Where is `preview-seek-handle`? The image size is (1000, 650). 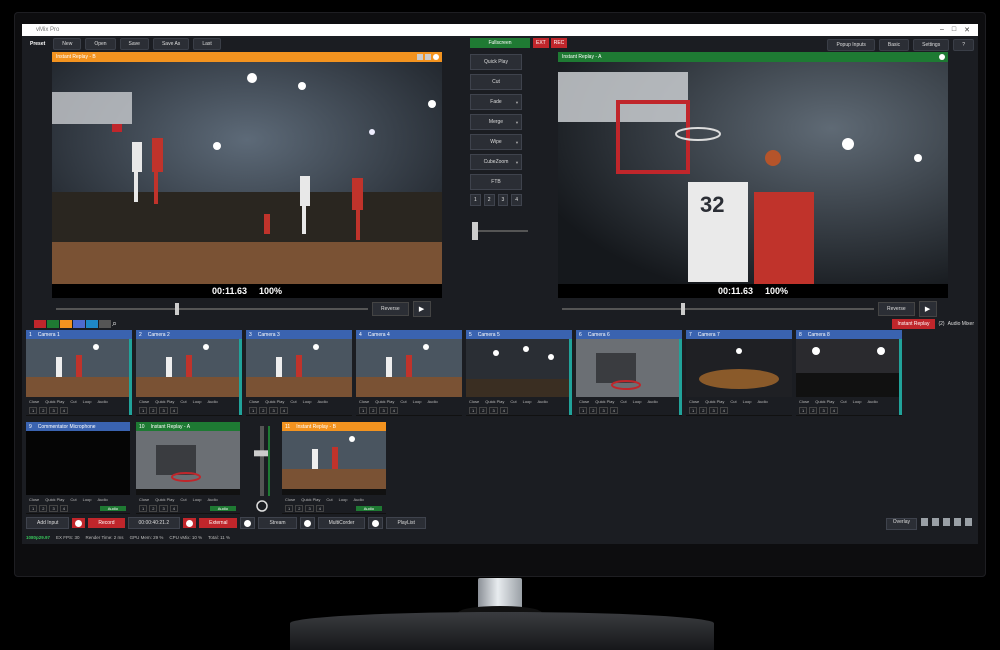 preview-seek-handle is located at coordinates (176, 309).